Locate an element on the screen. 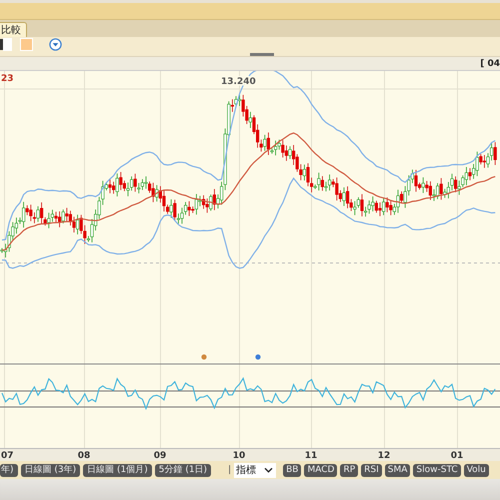 The image size is (500, 500). month-label: 01 is located at coordinates (457, 456).